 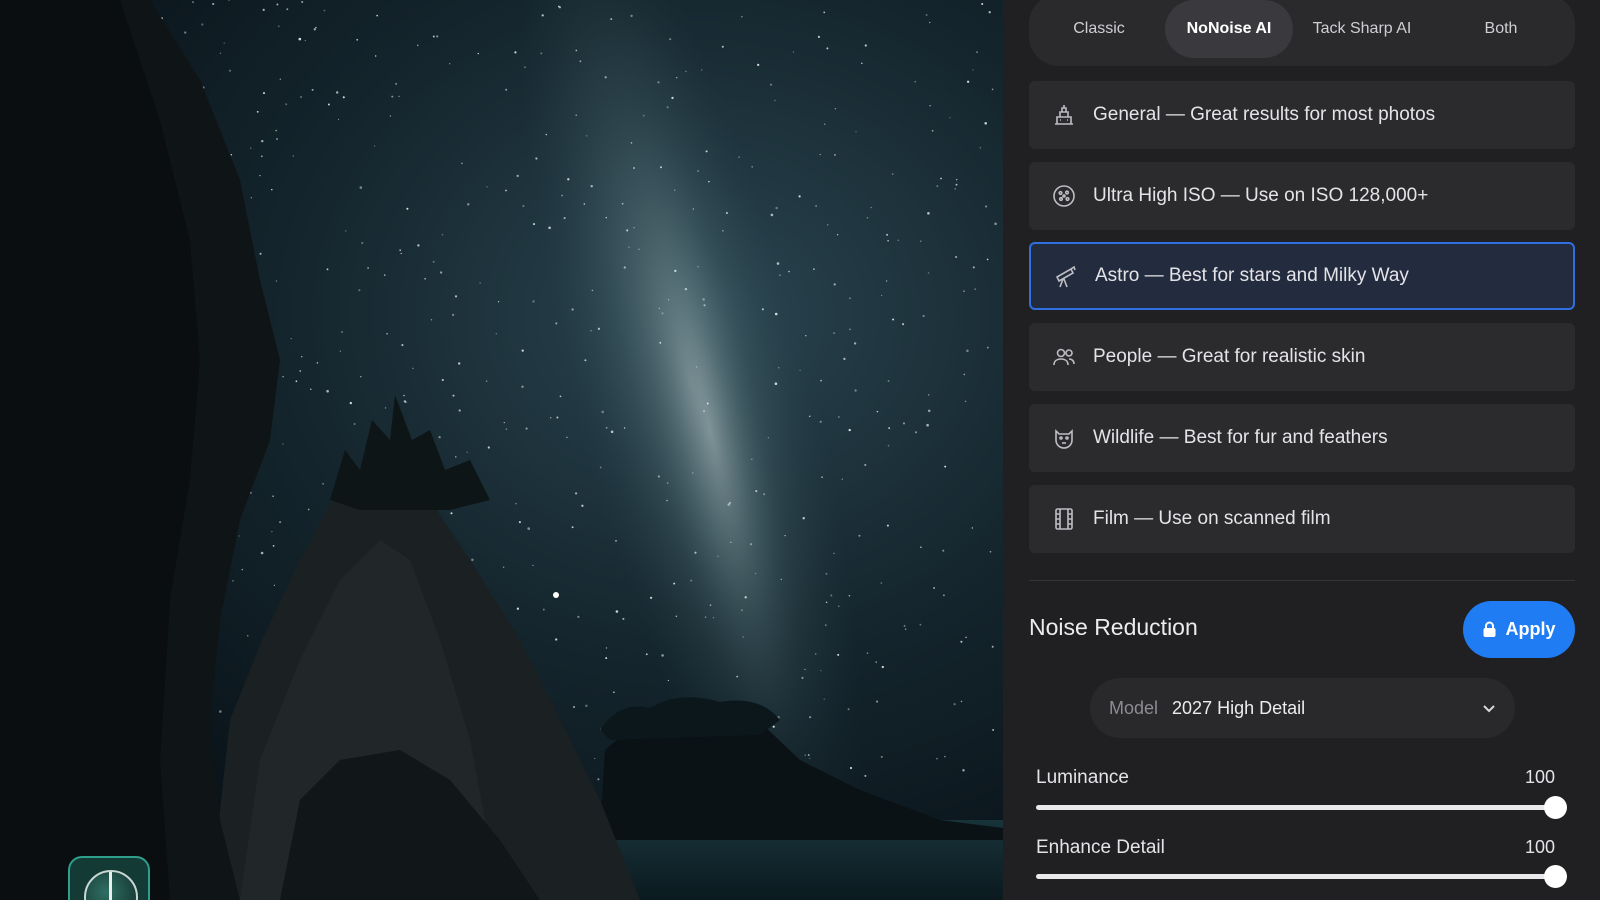 I want to click on preset-label: People — Great for realistic skin, so click(x=1229, y=356).